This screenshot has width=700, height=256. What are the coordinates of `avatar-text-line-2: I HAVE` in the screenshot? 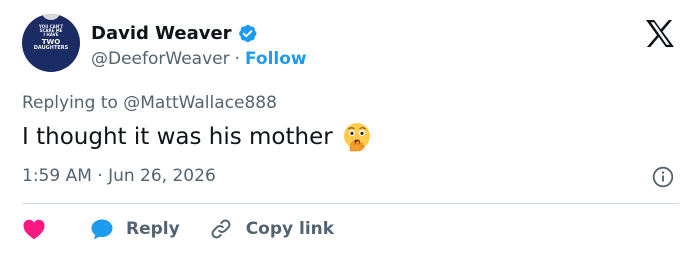 It's located at (51, 35).